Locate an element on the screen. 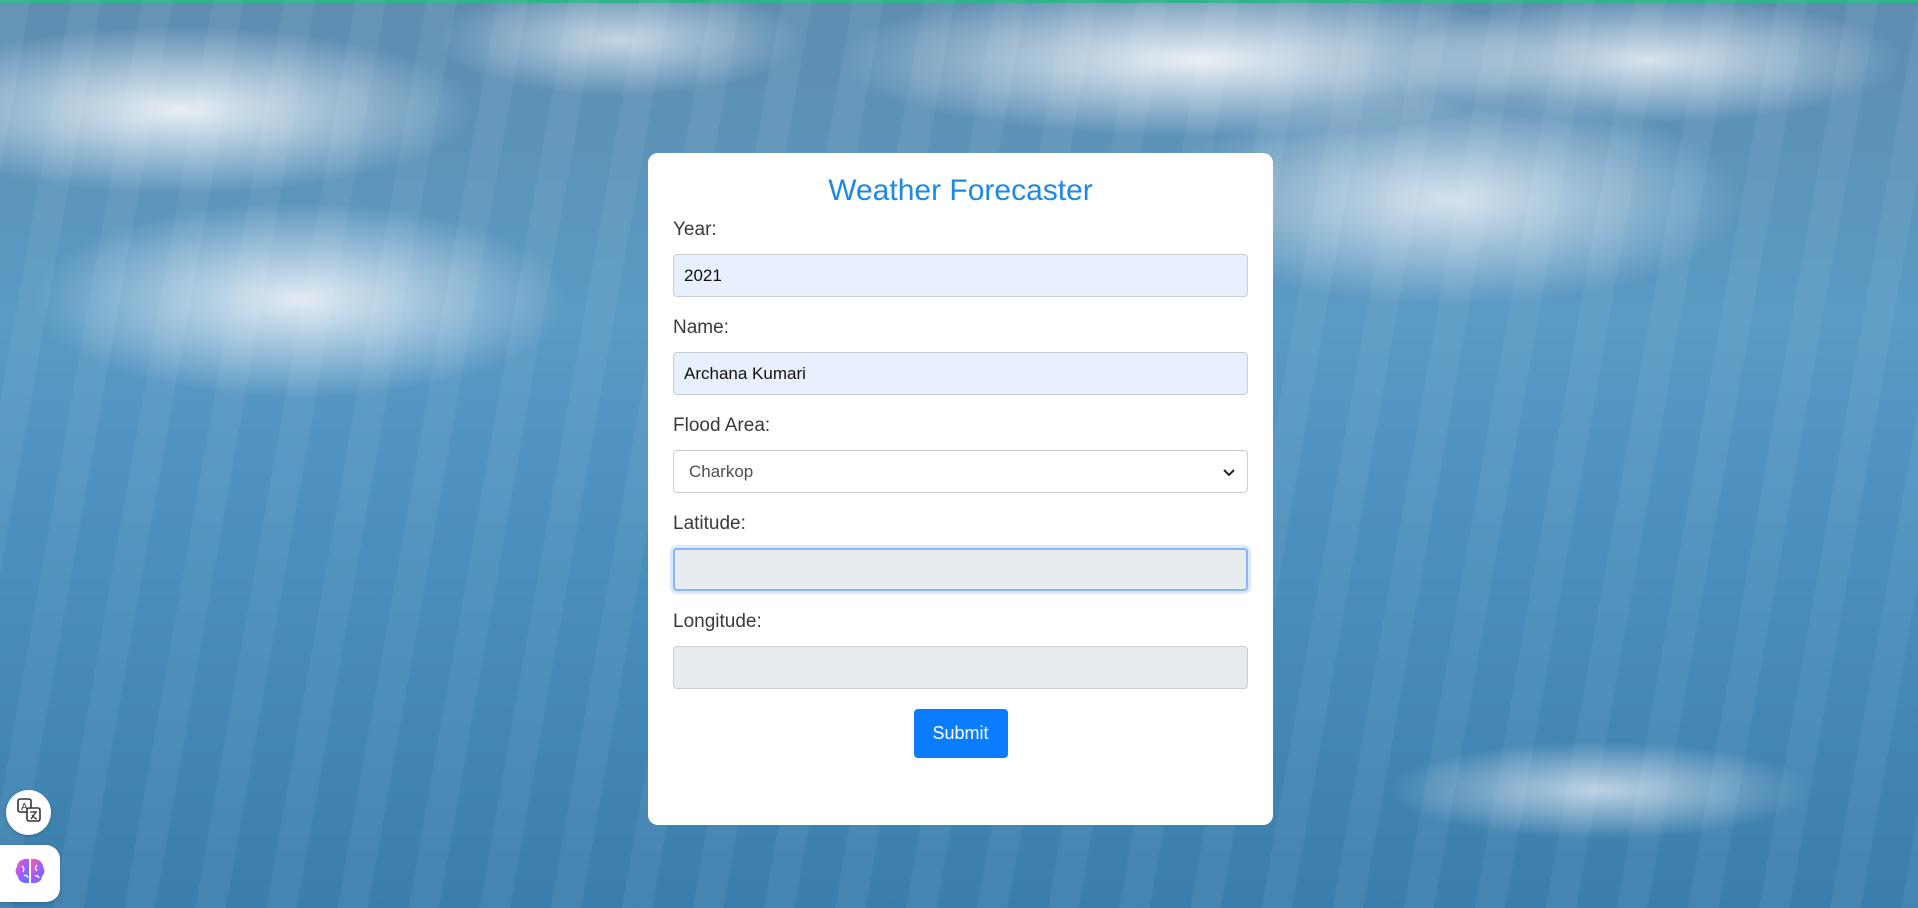  flood-area-selected: Charkop is located at coordinates (721, 471).